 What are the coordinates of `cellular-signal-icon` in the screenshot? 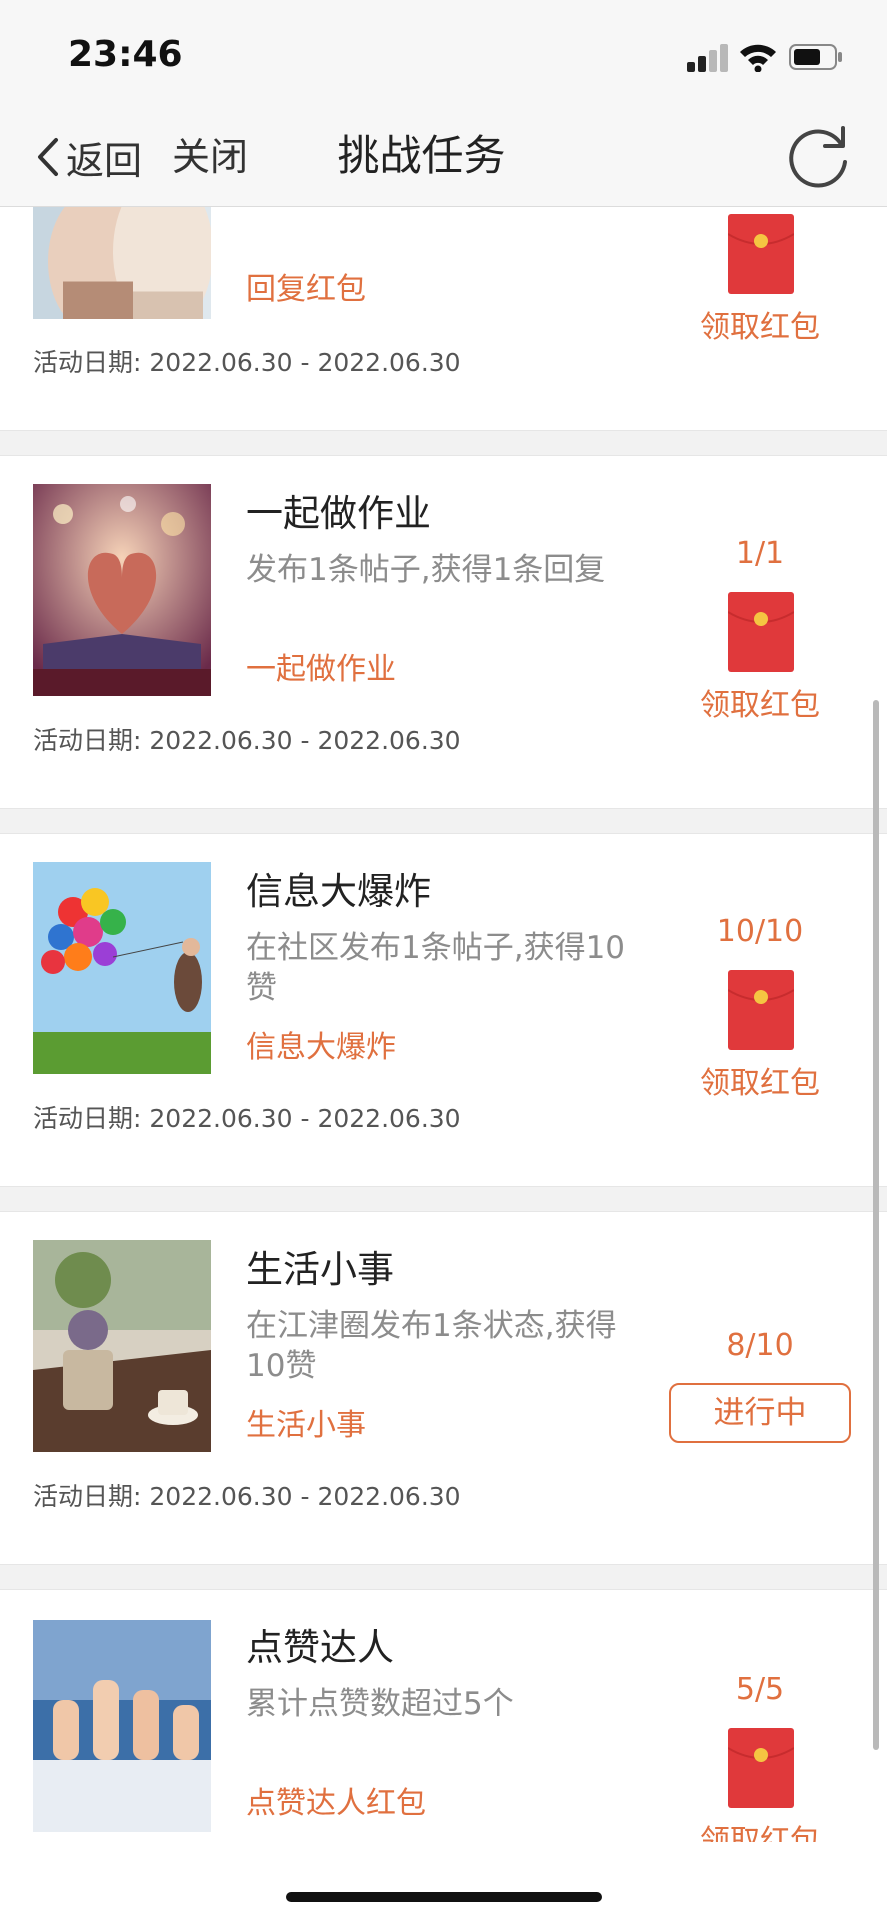 It's located at (707, 58).